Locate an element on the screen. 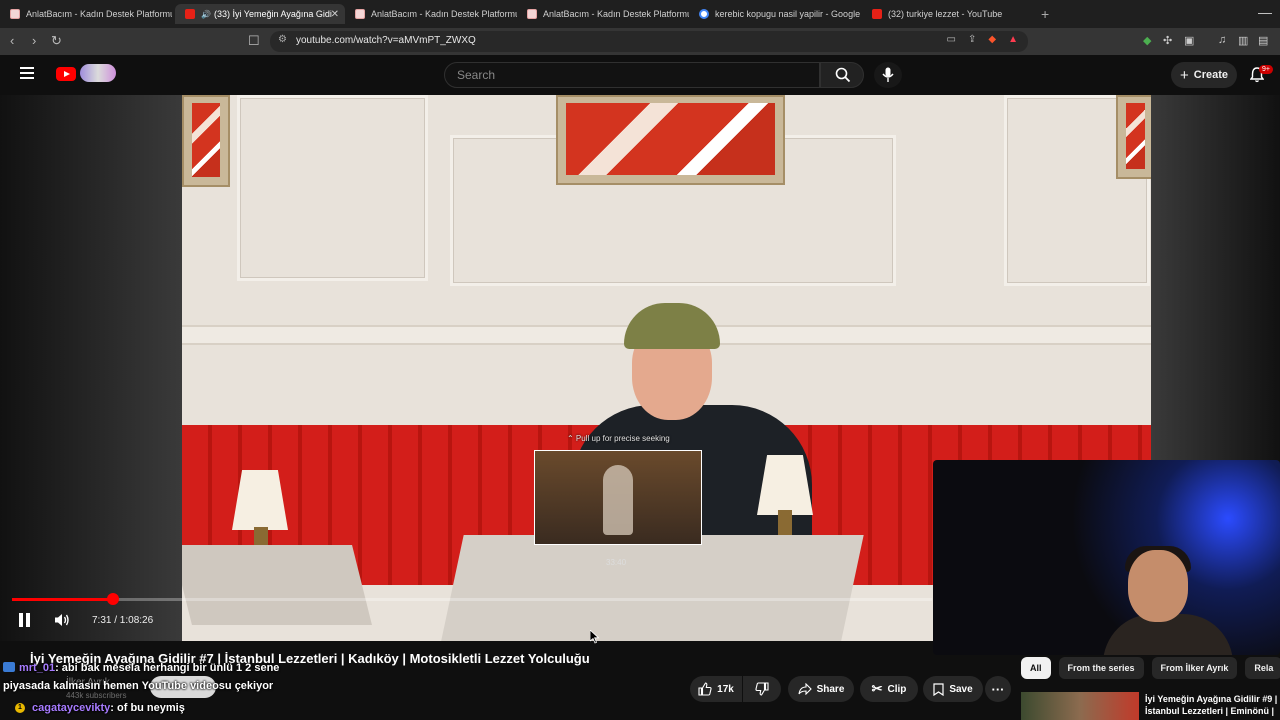 This screenshot has width=1280, height=720. chat-message: cagataycevikty: of bu neymiş is located at coordinates (108, 708).